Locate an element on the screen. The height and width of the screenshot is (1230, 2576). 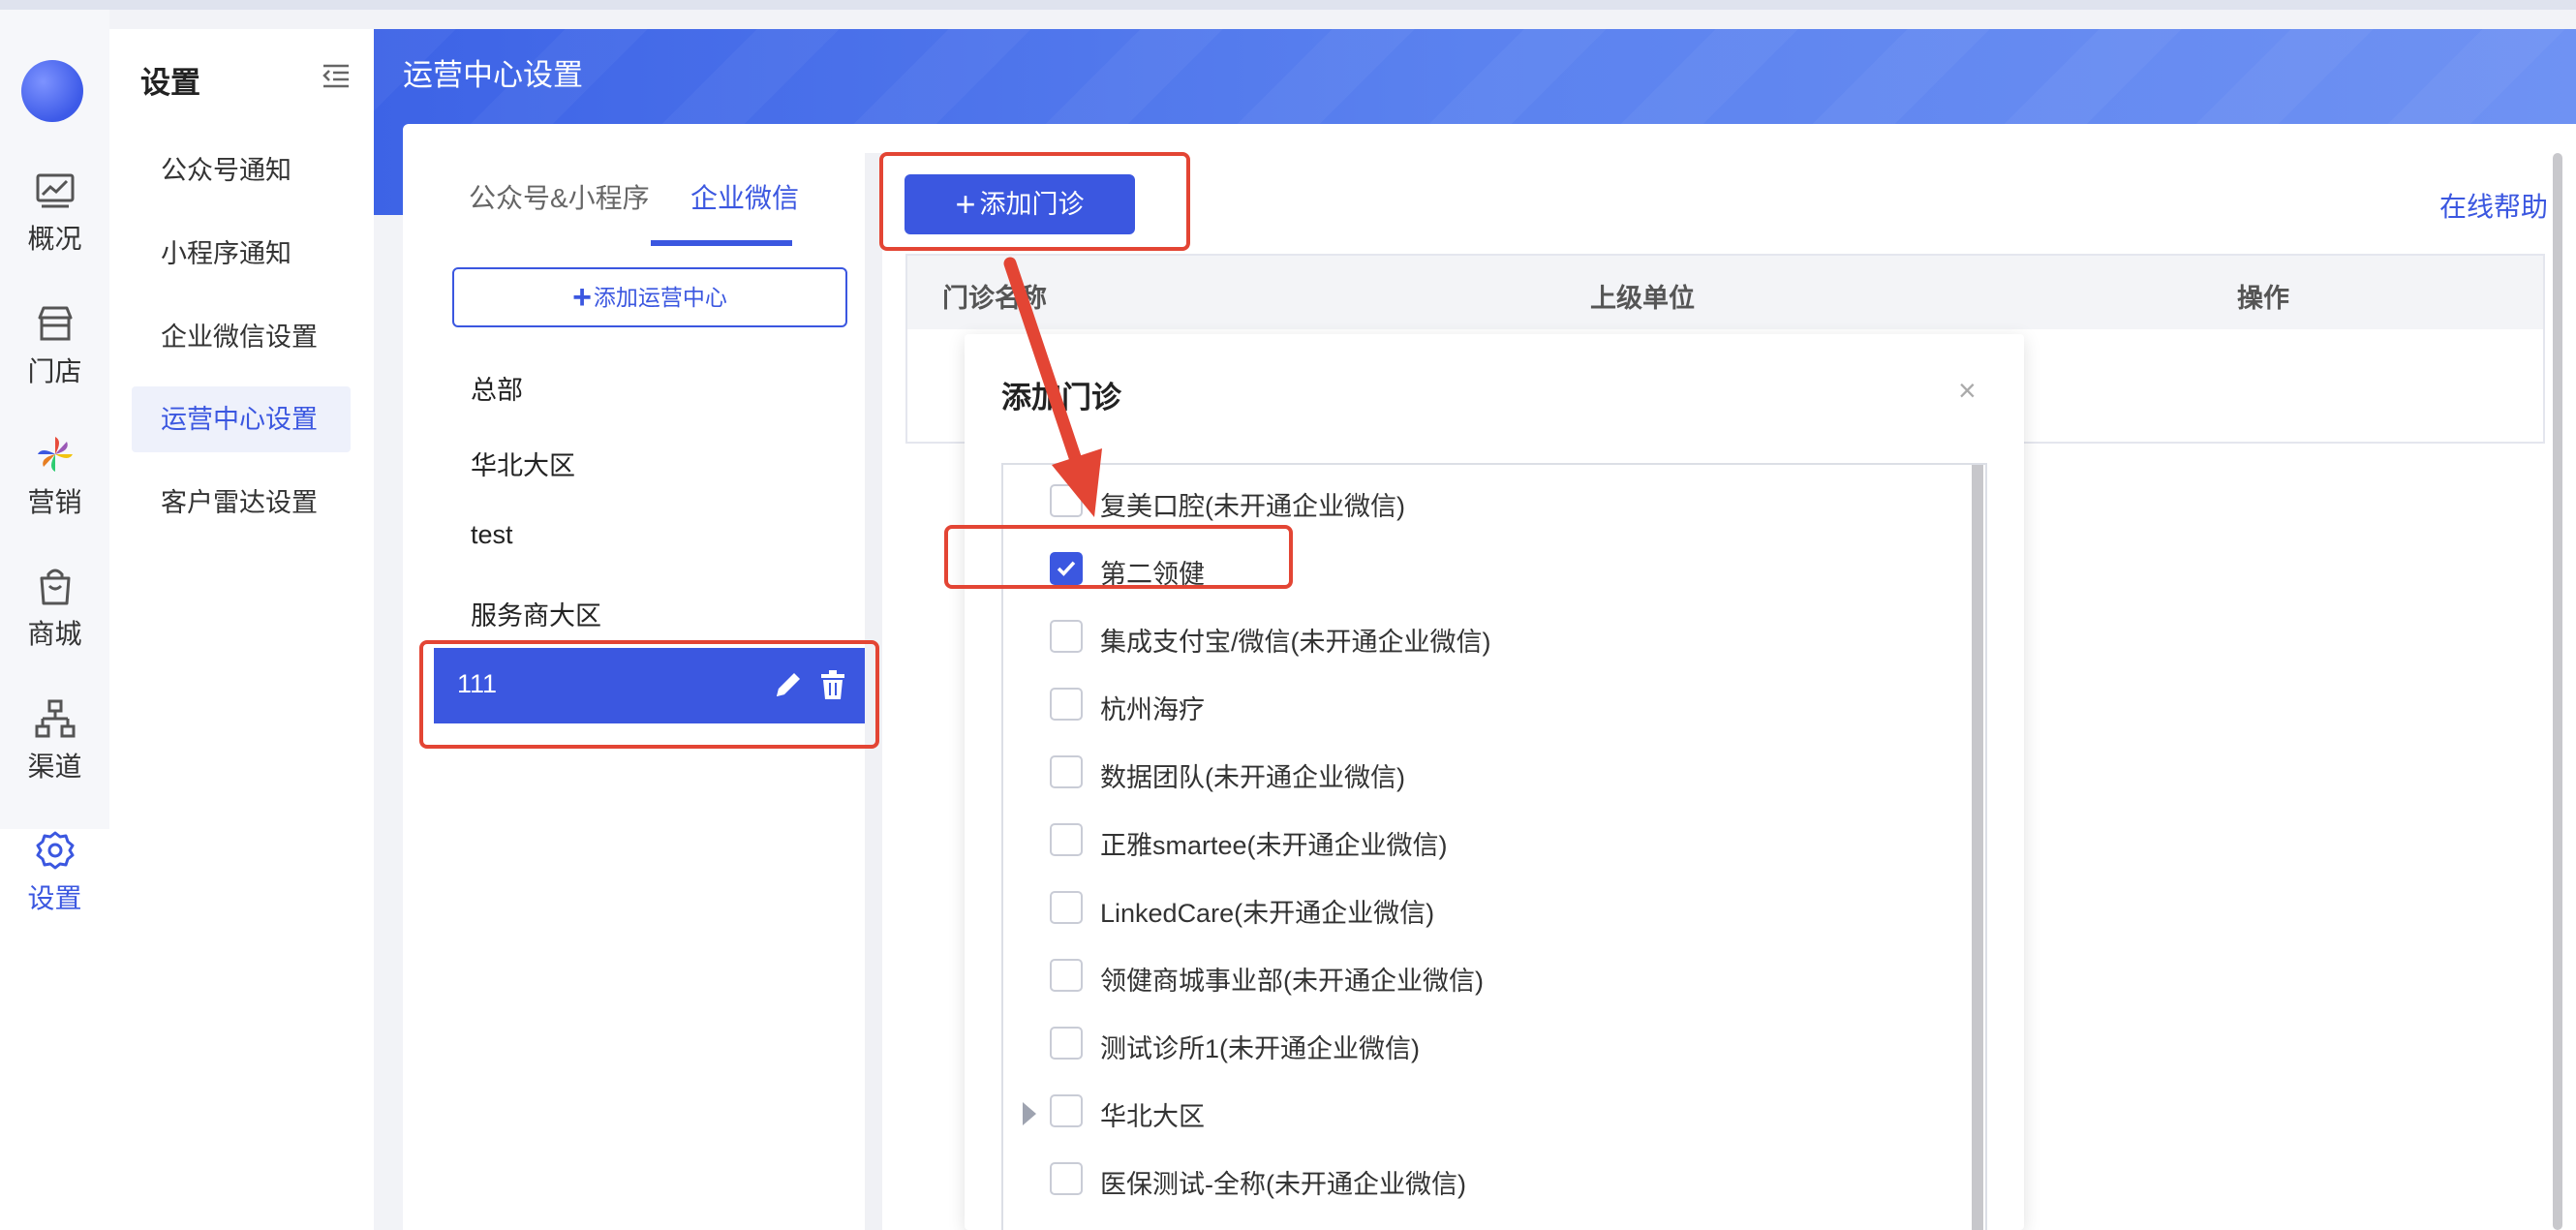
annotation-box-checked-option is located at coordinates (1118, 557).